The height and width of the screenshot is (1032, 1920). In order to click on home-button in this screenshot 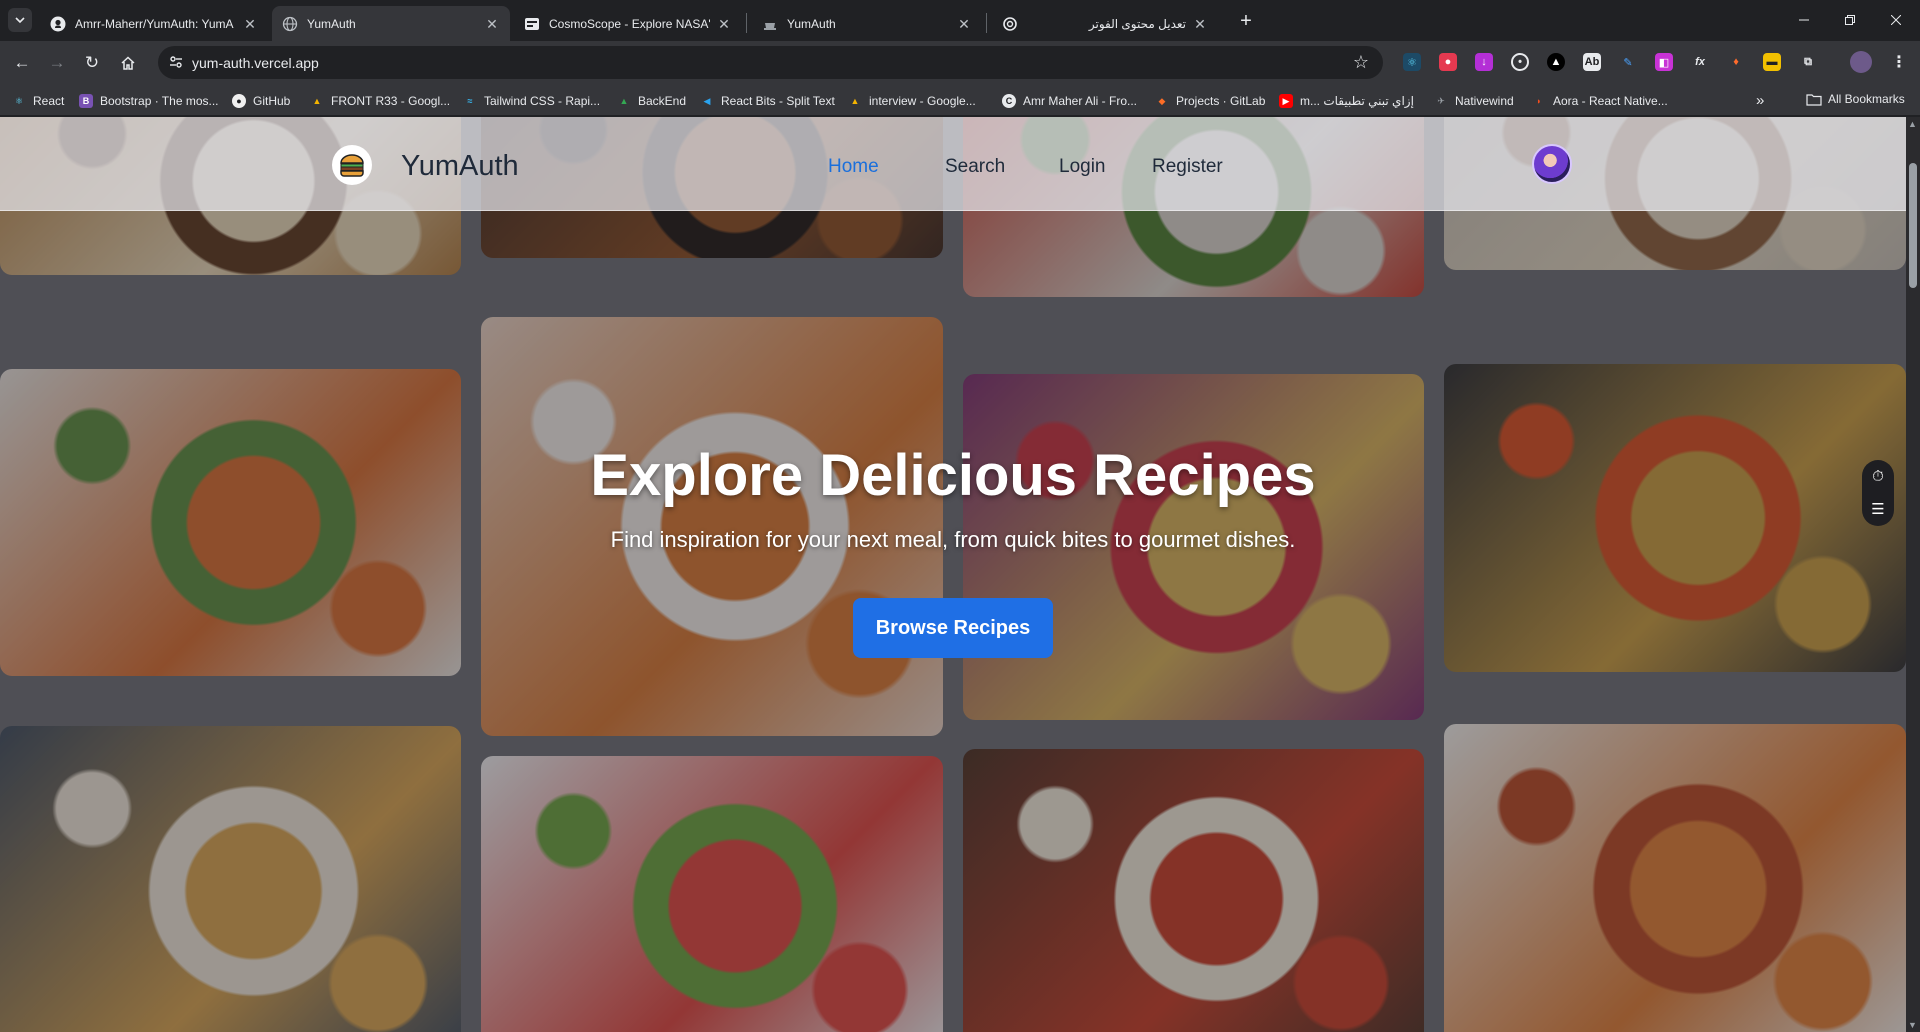, I will do `click(128, 63)`.